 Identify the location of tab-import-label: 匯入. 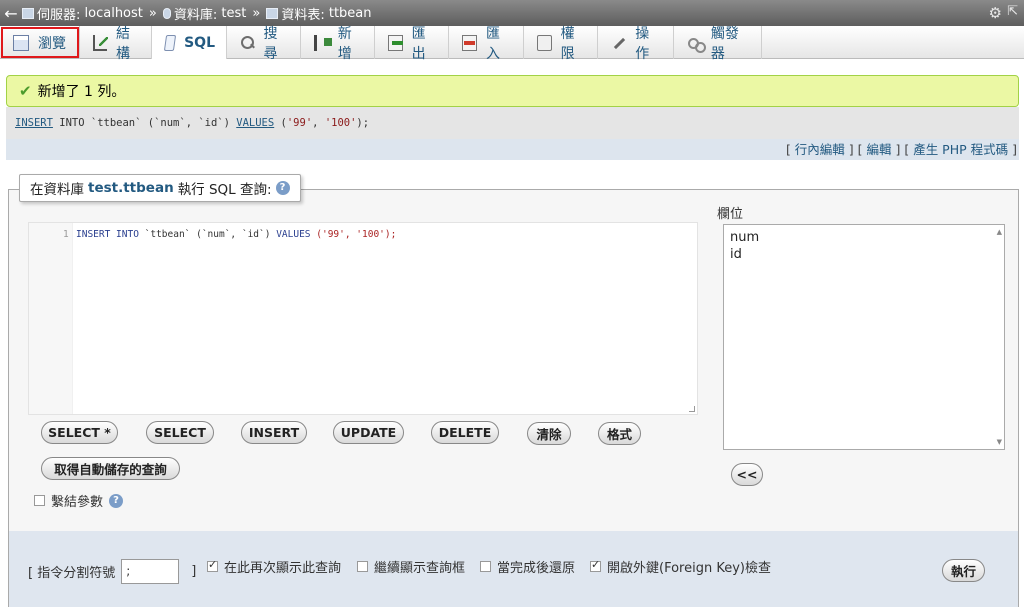
(493, 43).